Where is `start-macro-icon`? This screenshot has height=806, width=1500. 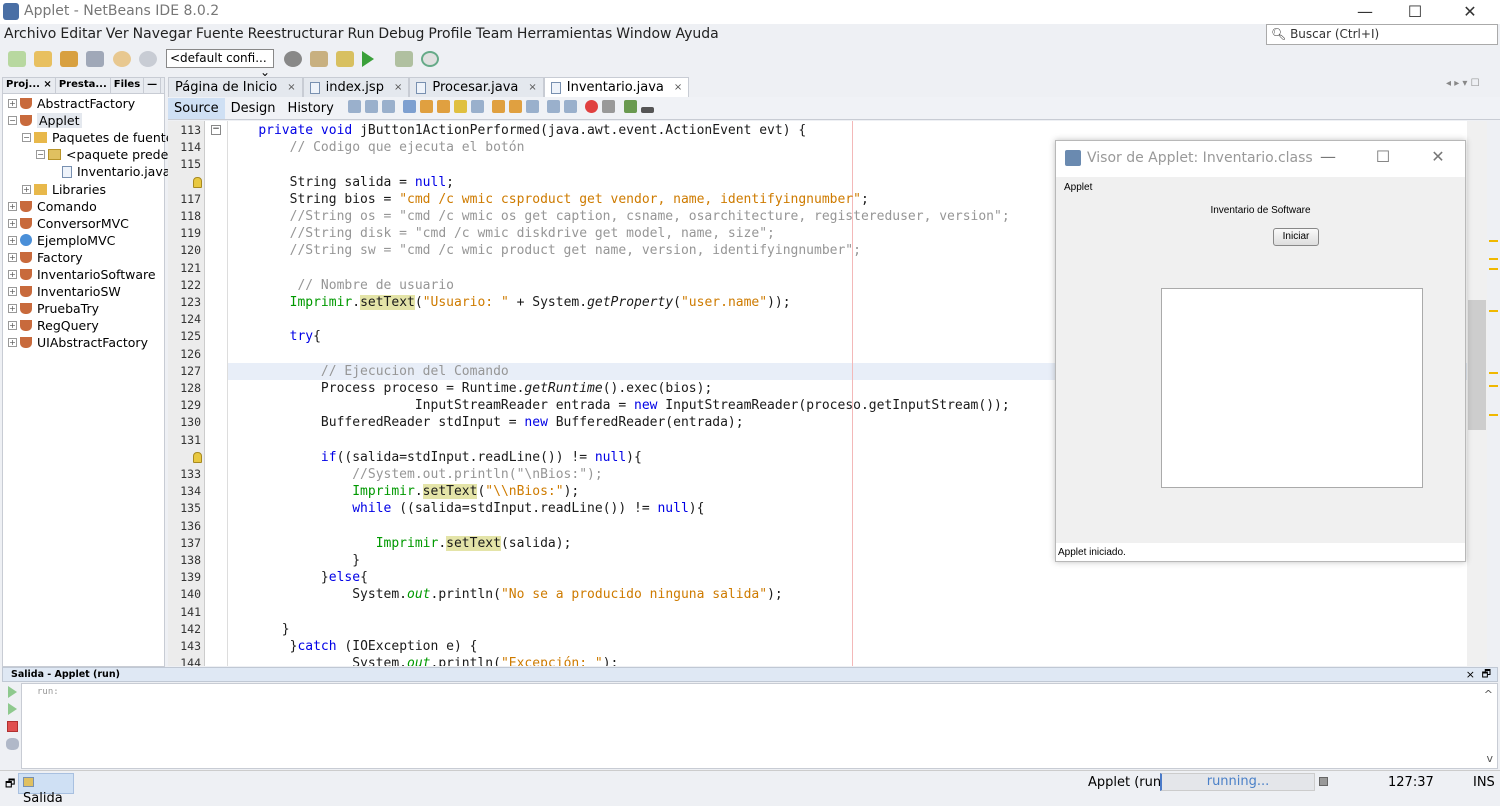 start-macro-icon is located at coordinates (592, 106).